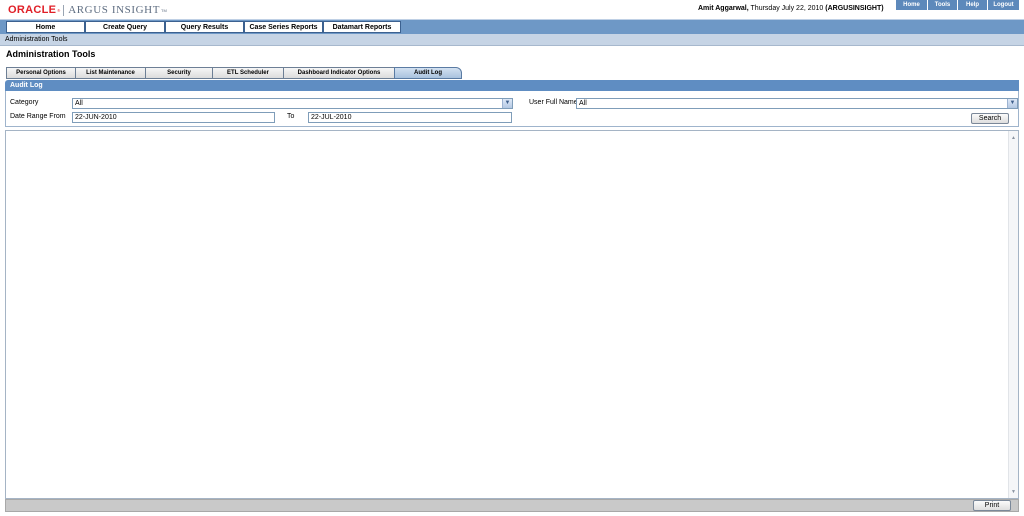 Image resolution: width=1024 pixels, height=516 pixels. What do you see at coordinates (992, 505) in the screenshot?
I see `print-button: Print` at bounding box center [992, 505].